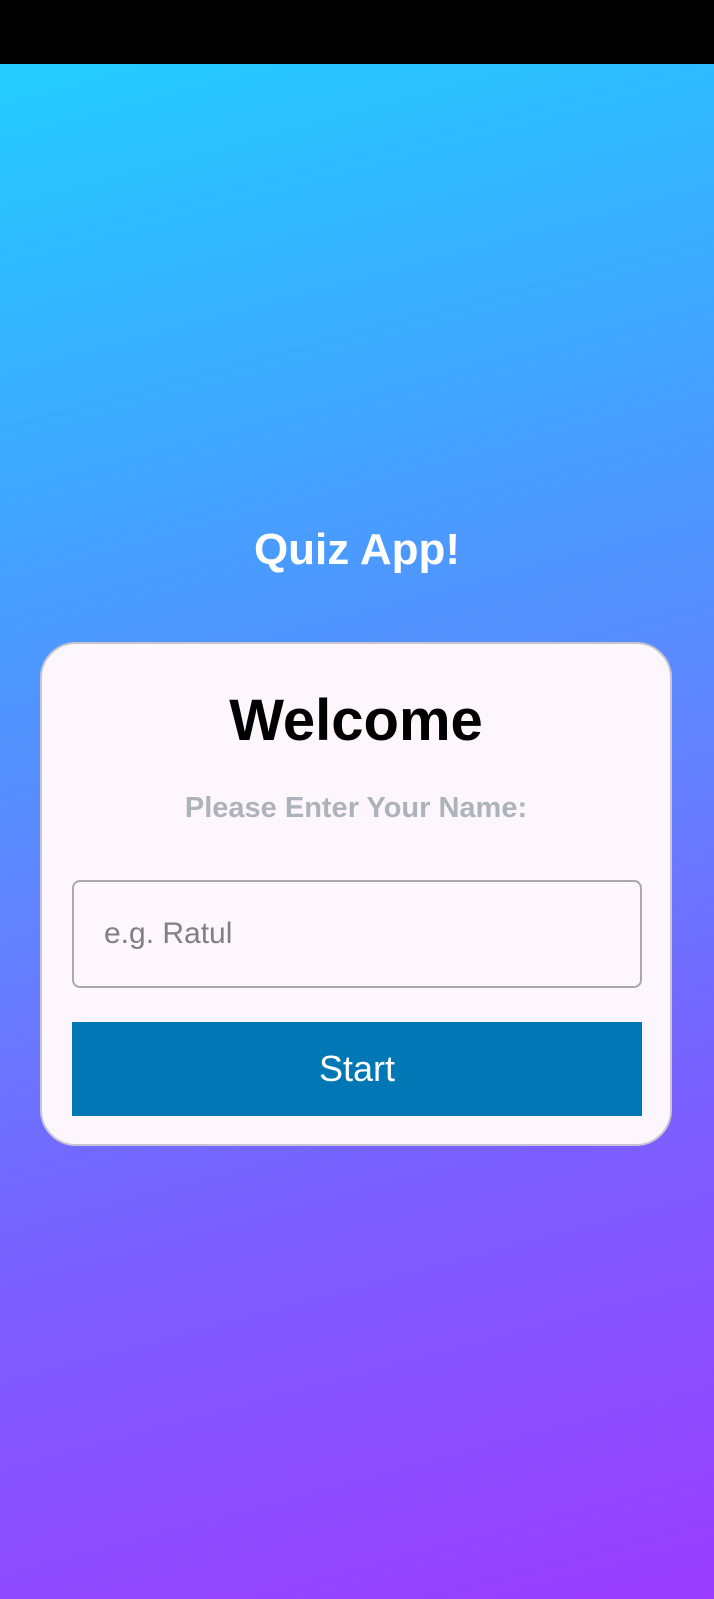  What do you see at coordinates (357, 549) in the screenshot?
I see `app-title: Quiz App!` at bounding box center [357, 549].